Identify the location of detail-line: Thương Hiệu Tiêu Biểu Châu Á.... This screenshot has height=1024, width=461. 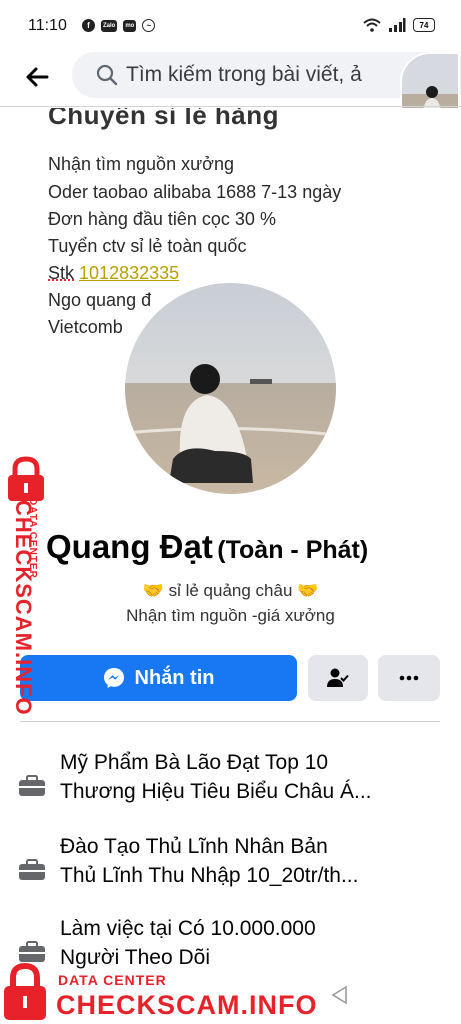
(250, 791).